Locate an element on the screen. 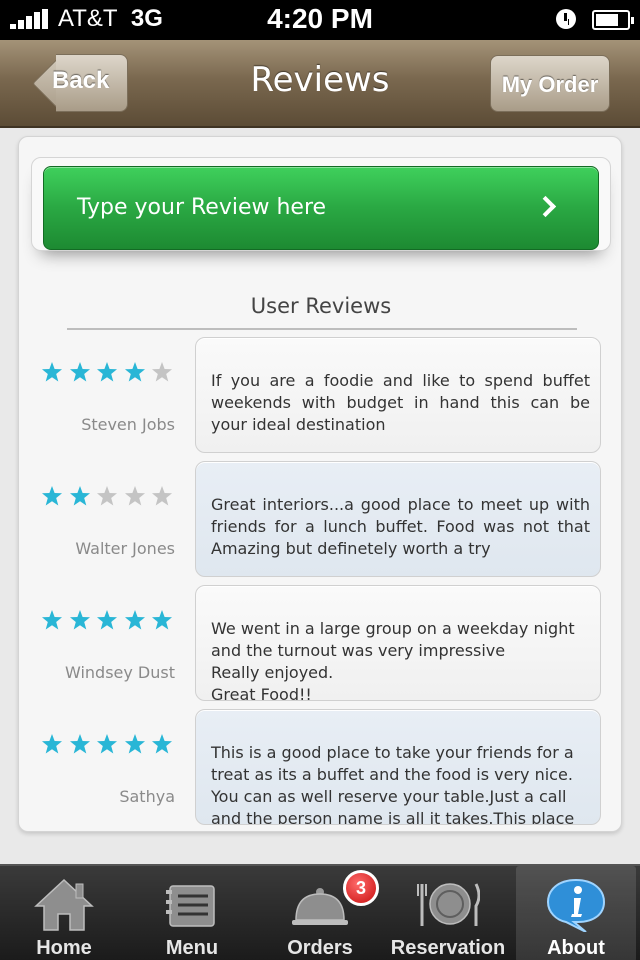 The height and width of the screenshot is (960, 640). tab-menu: Menu is located at coordinates (192, 913).